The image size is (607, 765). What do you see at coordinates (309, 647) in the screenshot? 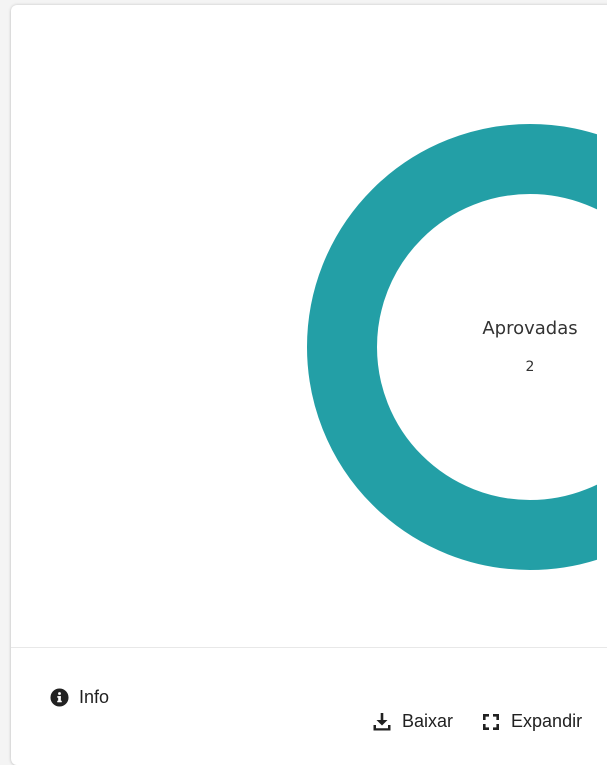
I see `footer-divider` at bounding box center [309, 647].